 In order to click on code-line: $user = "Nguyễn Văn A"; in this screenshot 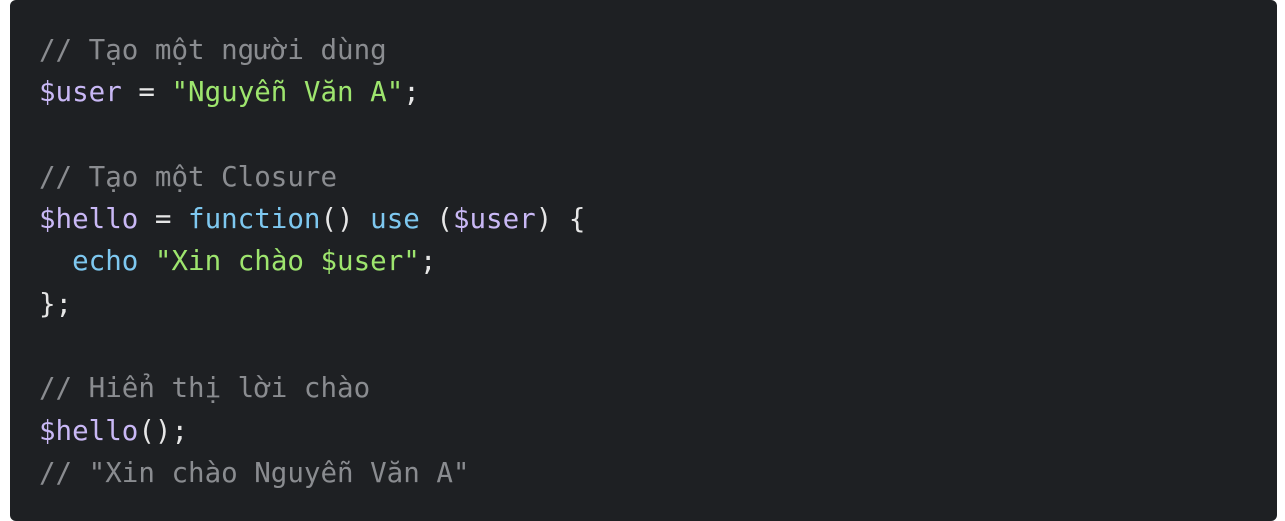, I will do `click(658, 92)`.